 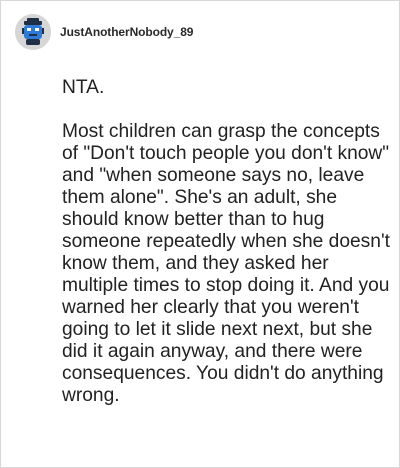 What do you see at coordinates (126, 32) in the screenshot?
I see `author-name: JustAnotherNobody_89` at bounding box center [126, 32].